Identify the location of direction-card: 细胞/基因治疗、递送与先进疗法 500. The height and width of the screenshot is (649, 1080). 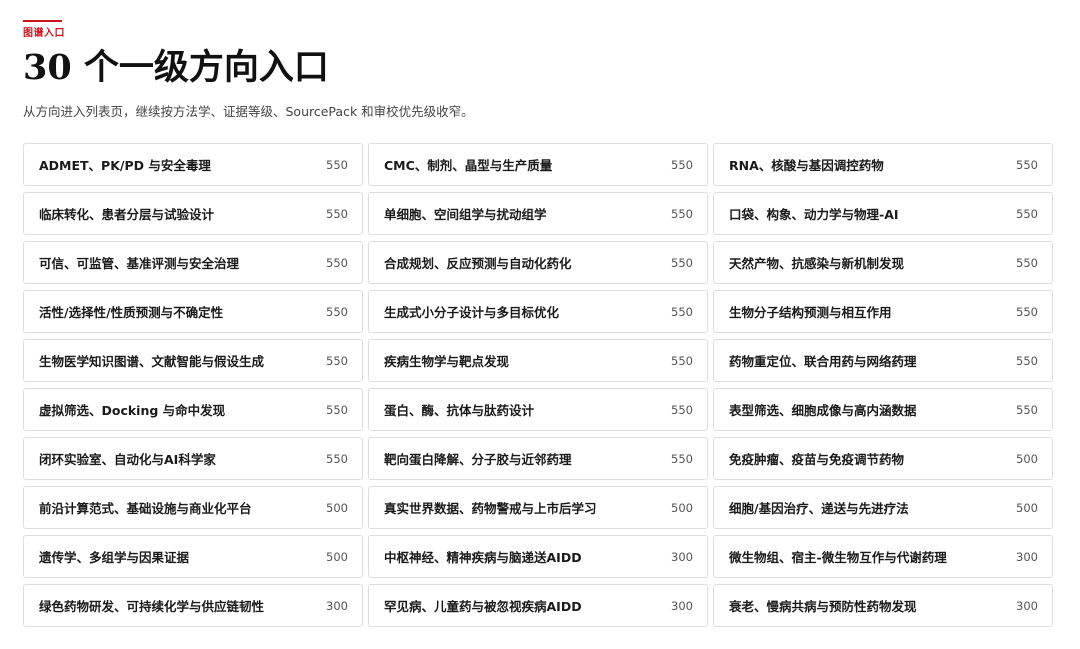
(883, 507).